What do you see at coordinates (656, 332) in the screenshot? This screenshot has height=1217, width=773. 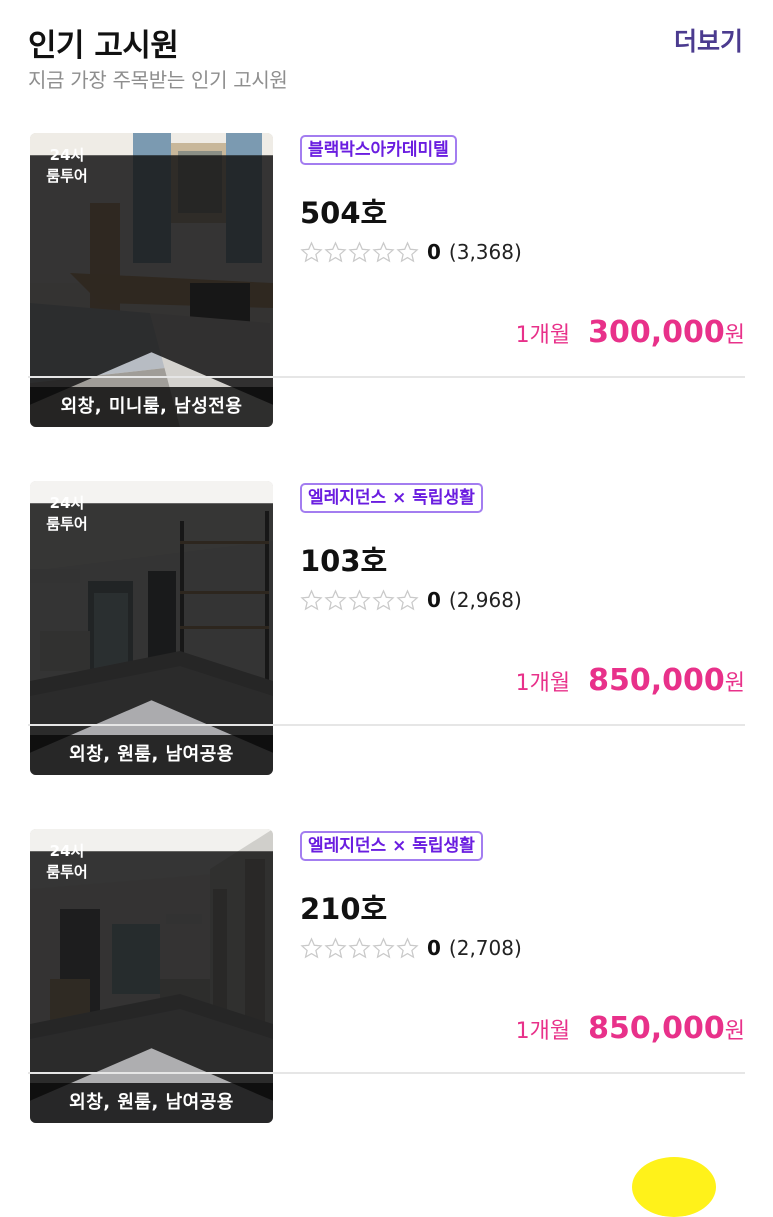 I see `price-amount: 300,000` at bounding box center [656, 332].